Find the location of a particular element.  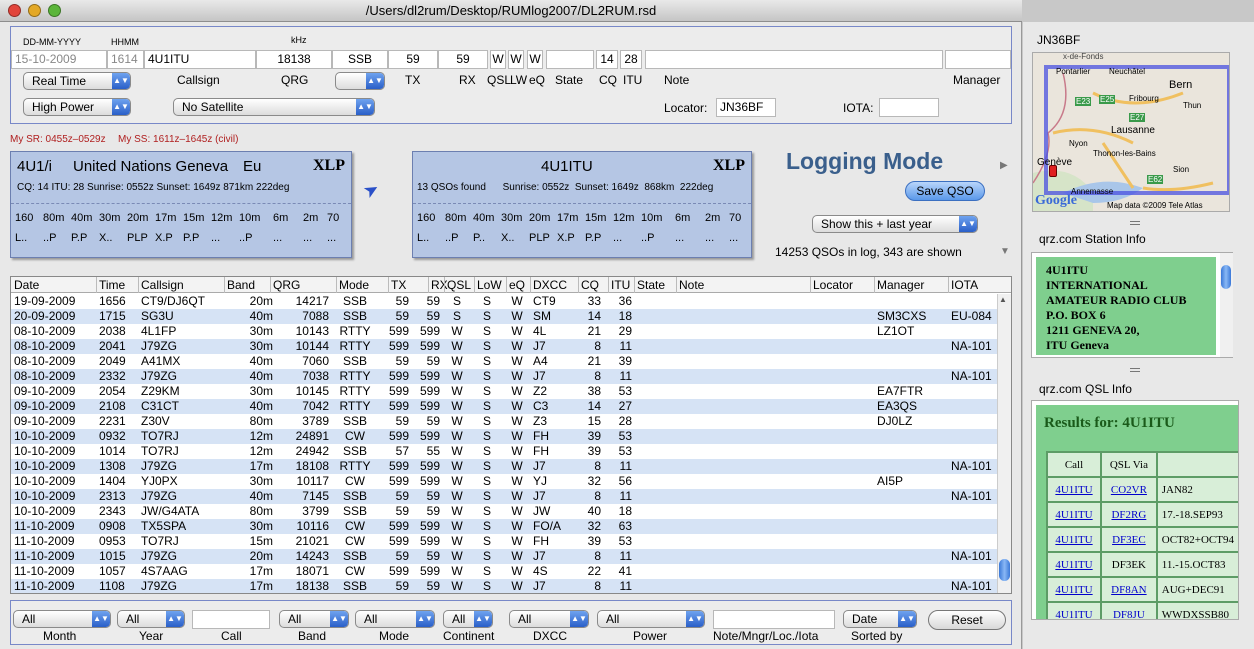

iota-field is located at coordinates (909, 107).